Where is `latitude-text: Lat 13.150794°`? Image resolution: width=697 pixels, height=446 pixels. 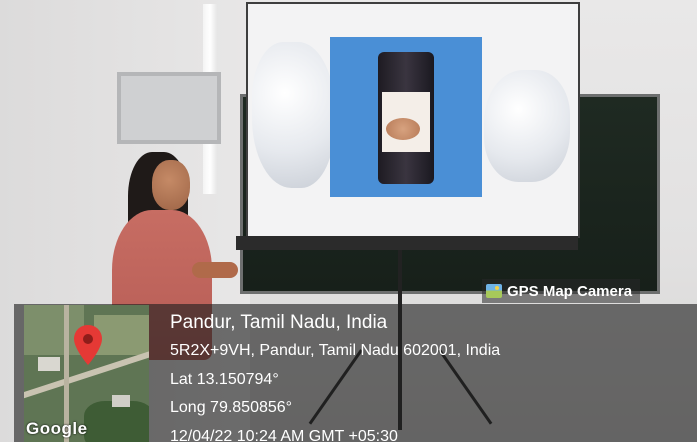
latitude-text: Lat 13.150794° is located at coordinates (224, 379).